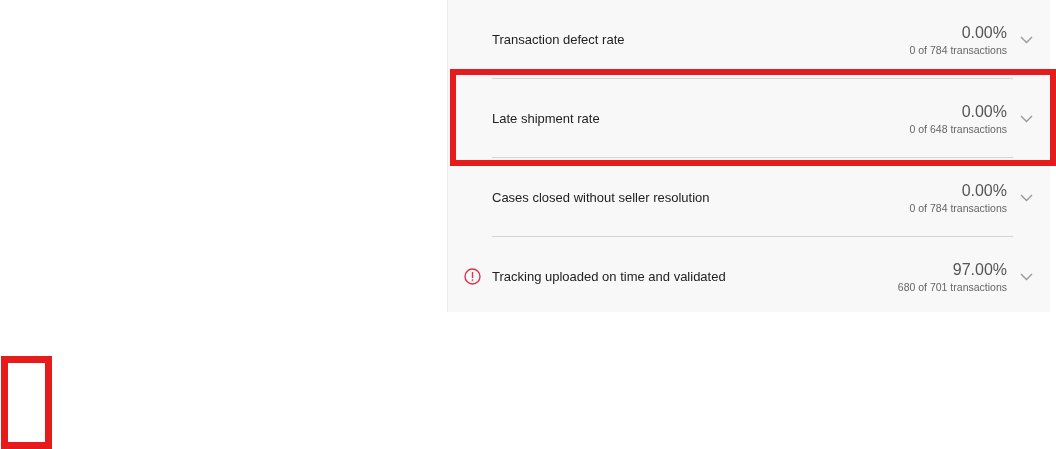  What do you see at coordinates (958, 128) in the screenshot?
I see `metric-detail: 0 of 648 transactions` at bounding box center [958, 128].